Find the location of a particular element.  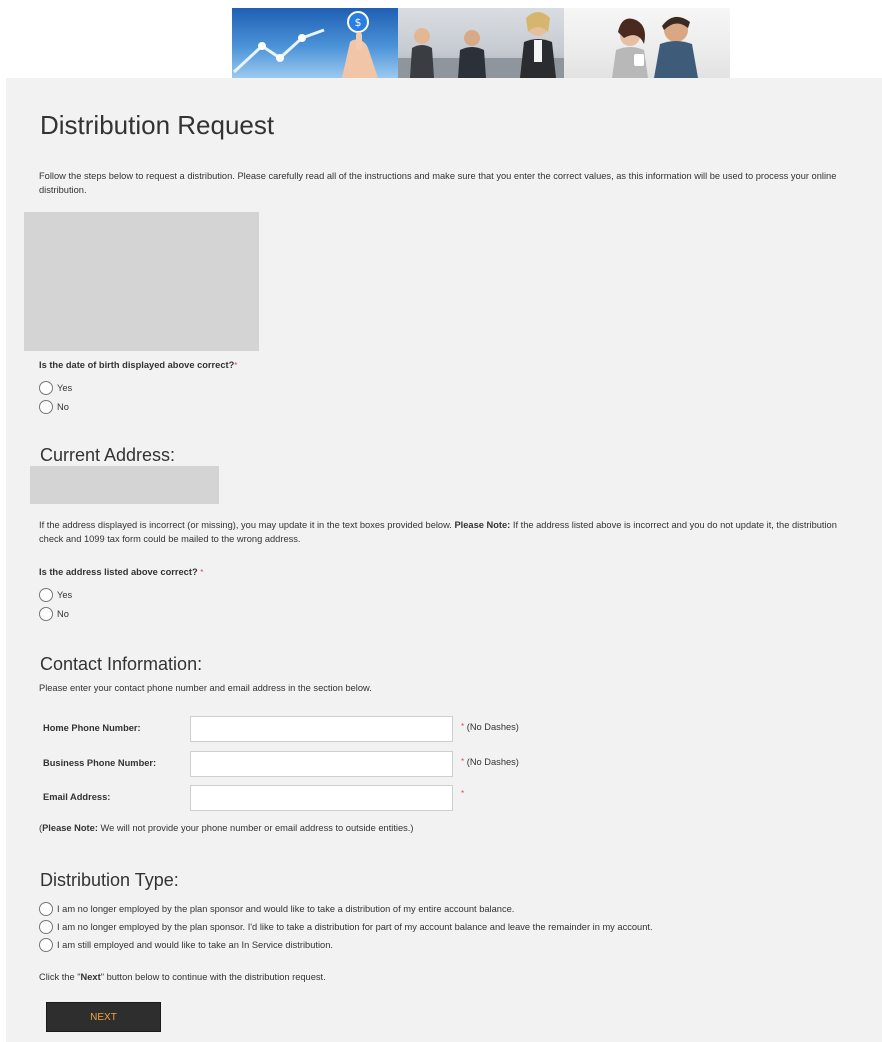

email-address-hint: * is located at coordinates (463, 793).